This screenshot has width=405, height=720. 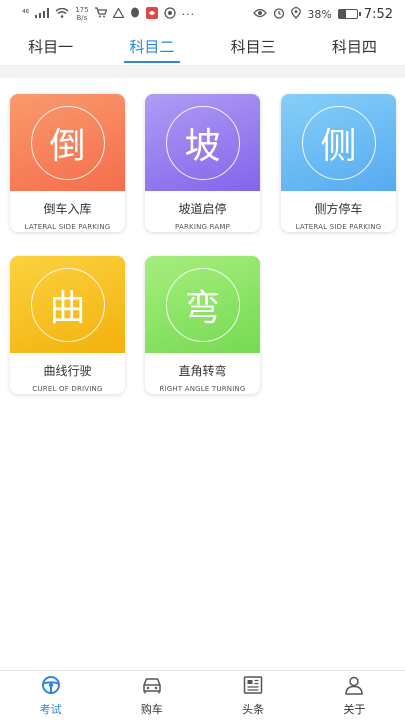 I want to click on section-divider, so click(x=202, y=72).